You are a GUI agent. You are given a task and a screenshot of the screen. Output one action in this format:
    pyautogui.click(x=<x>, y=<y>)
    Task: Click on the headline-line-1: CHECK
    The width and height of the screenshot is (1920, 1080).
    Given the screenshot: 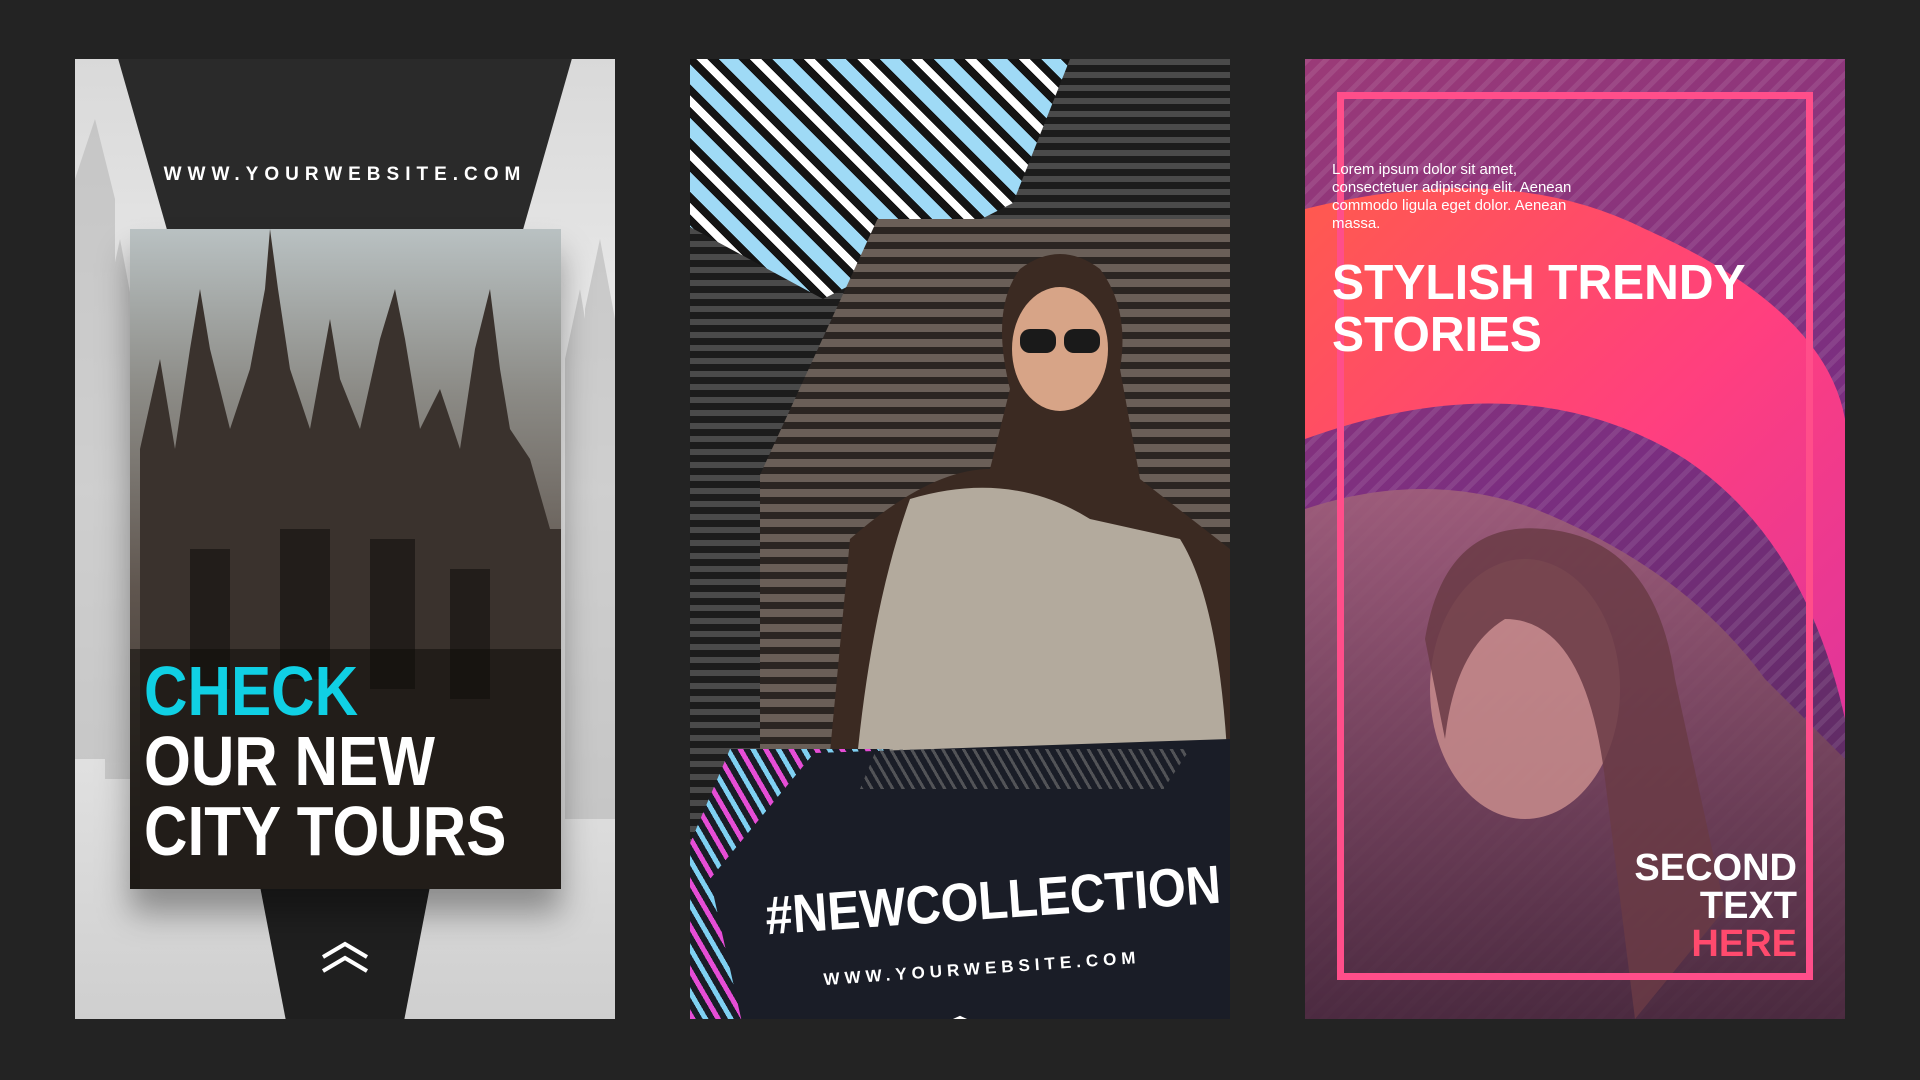 What is the action you would take?
    pyautogui.click(x=251, y=691)
    